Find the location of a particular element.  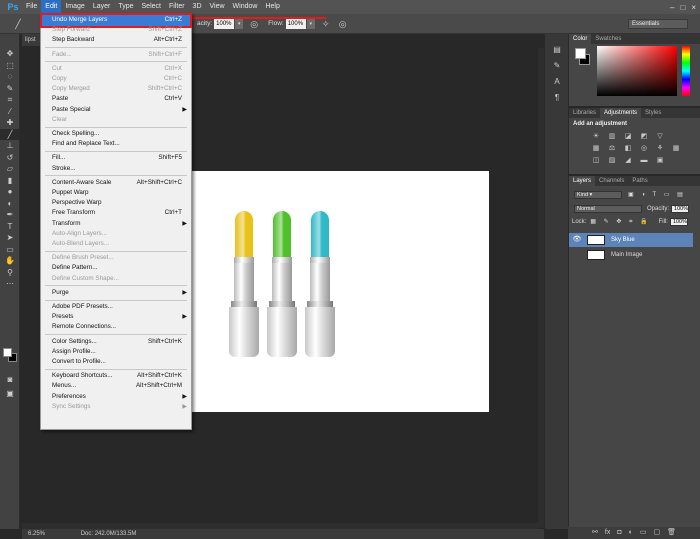

vibrance-icon: ▽ is located at coordinates (660, 136).